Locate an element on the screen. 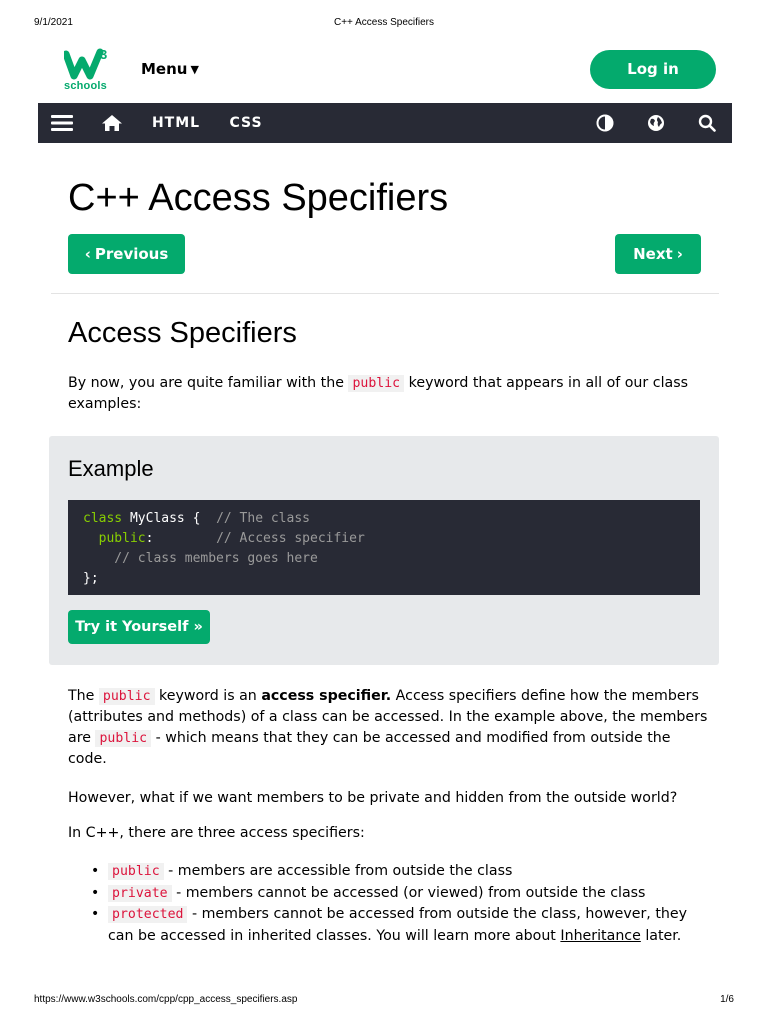  print-header: 9/1/2021 C++ Access Specifiers is located at coordinates (384, 15).